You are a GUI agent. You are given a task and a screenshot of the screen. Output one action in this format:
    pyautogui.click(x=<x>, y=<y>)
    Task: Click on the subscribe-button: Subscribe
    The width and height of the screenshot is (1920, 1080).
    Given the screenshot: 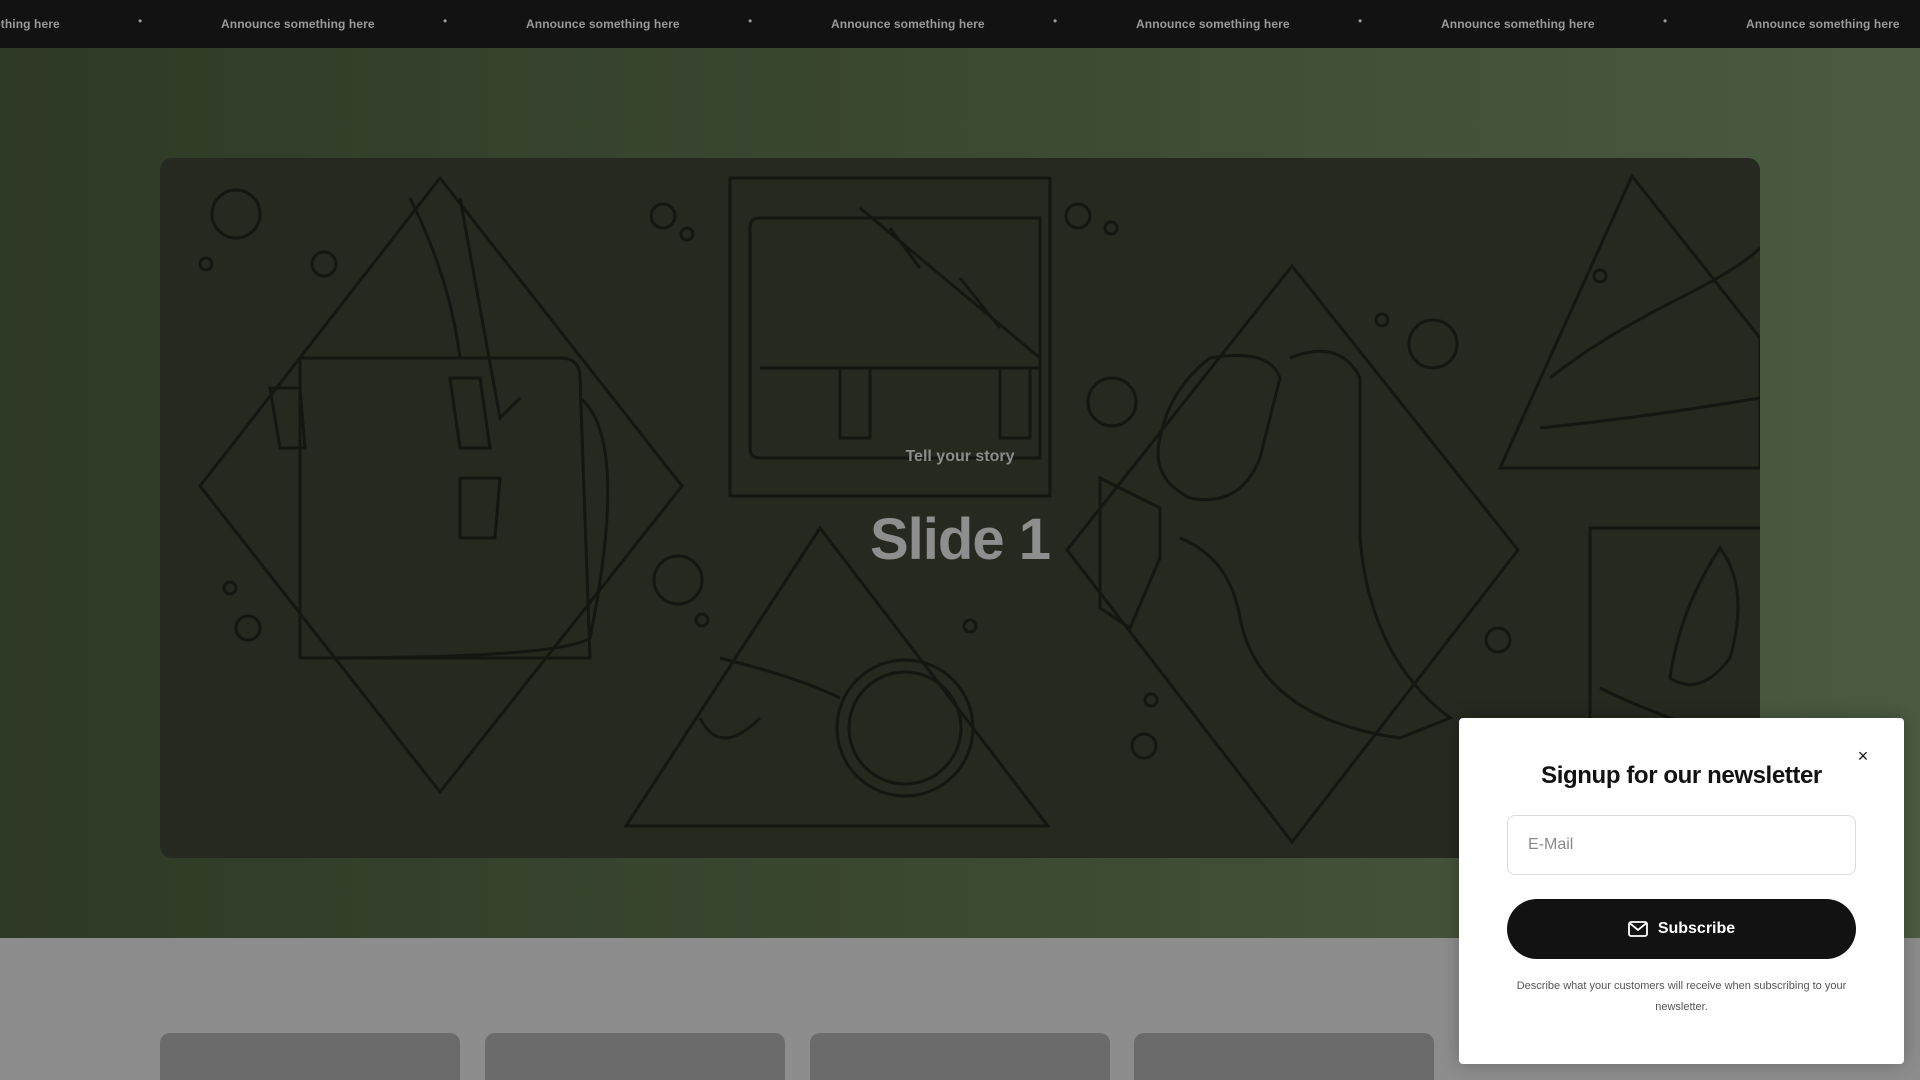 What is the action you would take?
    pyautogui.click(x=1681, y=929)
    